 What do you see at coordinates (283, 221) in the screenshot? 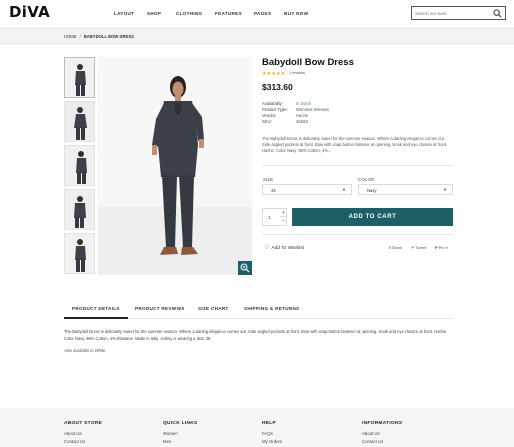
I see `quantity-decrease-button: −` at bounding box center [283, 221].